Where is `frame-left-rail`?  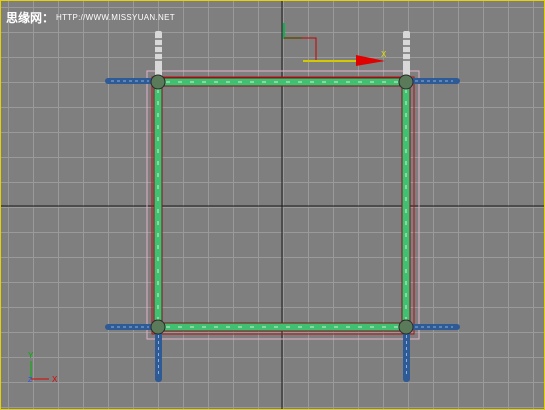
frame-left-rail is located at coordinates (158, 205).